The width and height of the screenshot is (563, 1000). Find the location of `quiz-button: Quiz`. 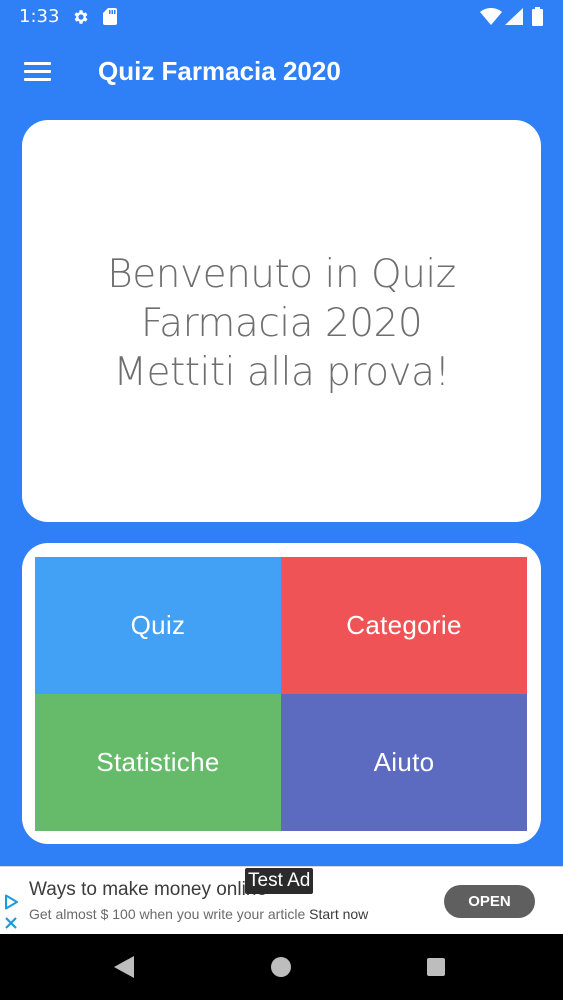

quiz-button: Quiz is located at coordinates (158, 625).